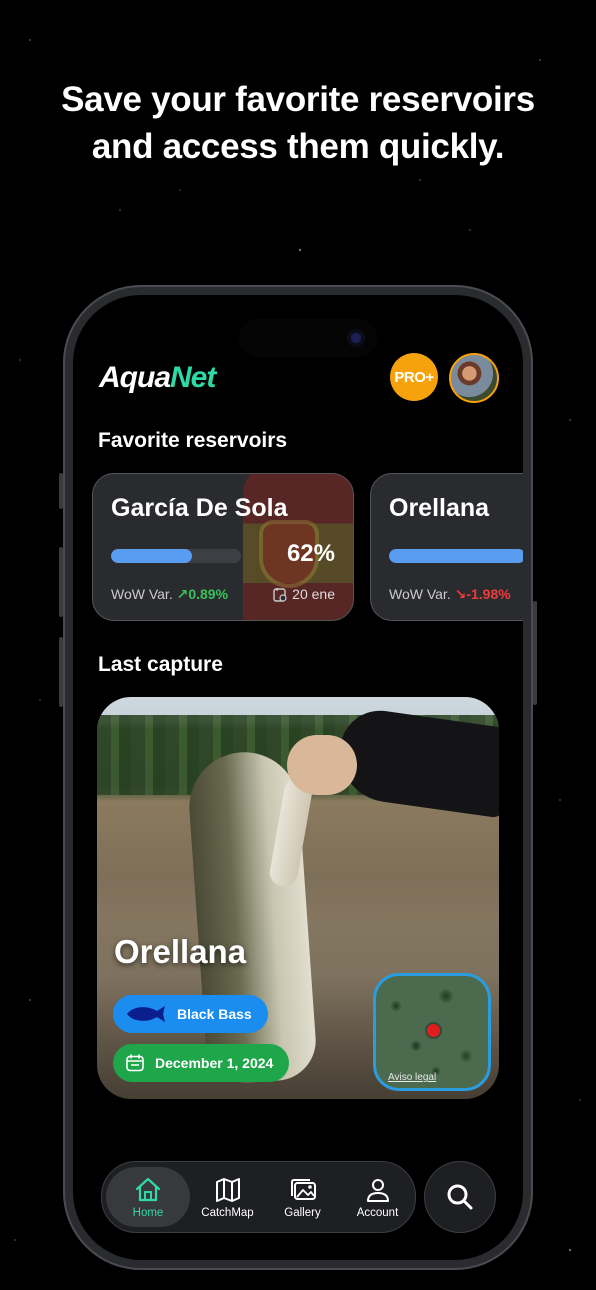 This screenshot has height=1290, width=596. What do you see at coordinates (208, 594) in the screenshot?
I see `wow-value: 0.89%` at bounding box center [208, 594].